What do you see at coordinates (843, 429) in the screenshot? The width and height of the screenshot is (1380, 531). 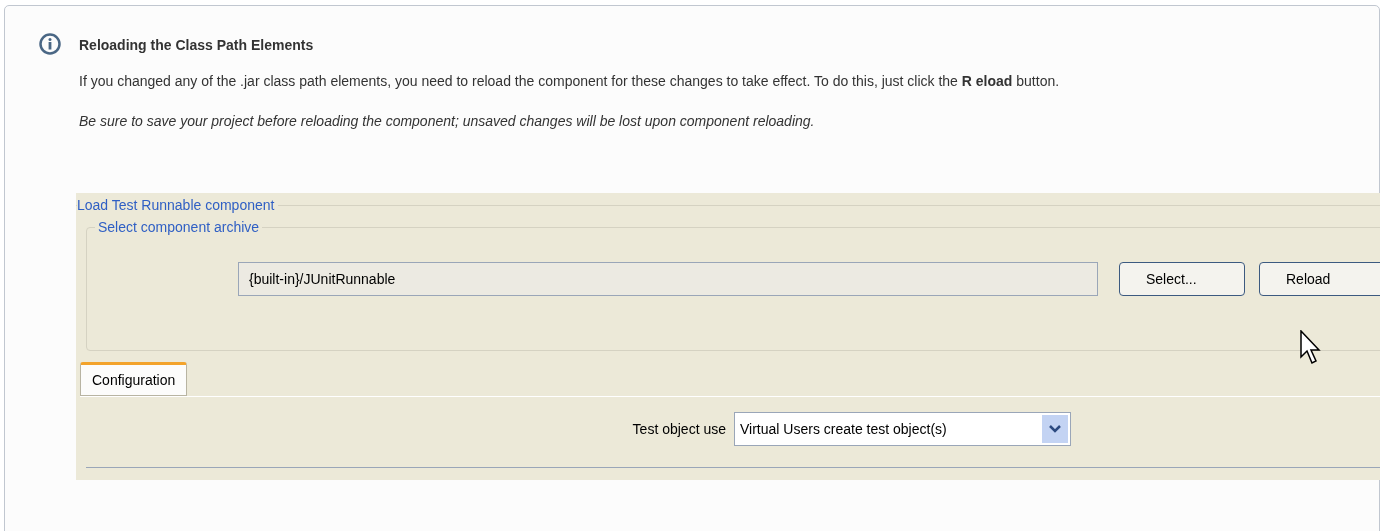 I see `dropdown-value: Virtual Users create test object(s)` at bounding box center [843, 429].